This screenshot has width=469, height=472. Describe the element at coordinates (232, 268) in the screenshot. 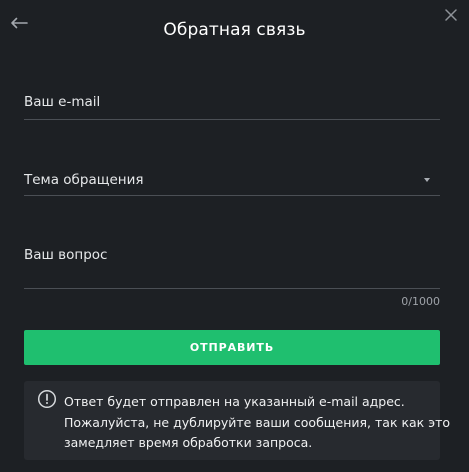

I see `question-textarea: Ваш вопрос` at that location.